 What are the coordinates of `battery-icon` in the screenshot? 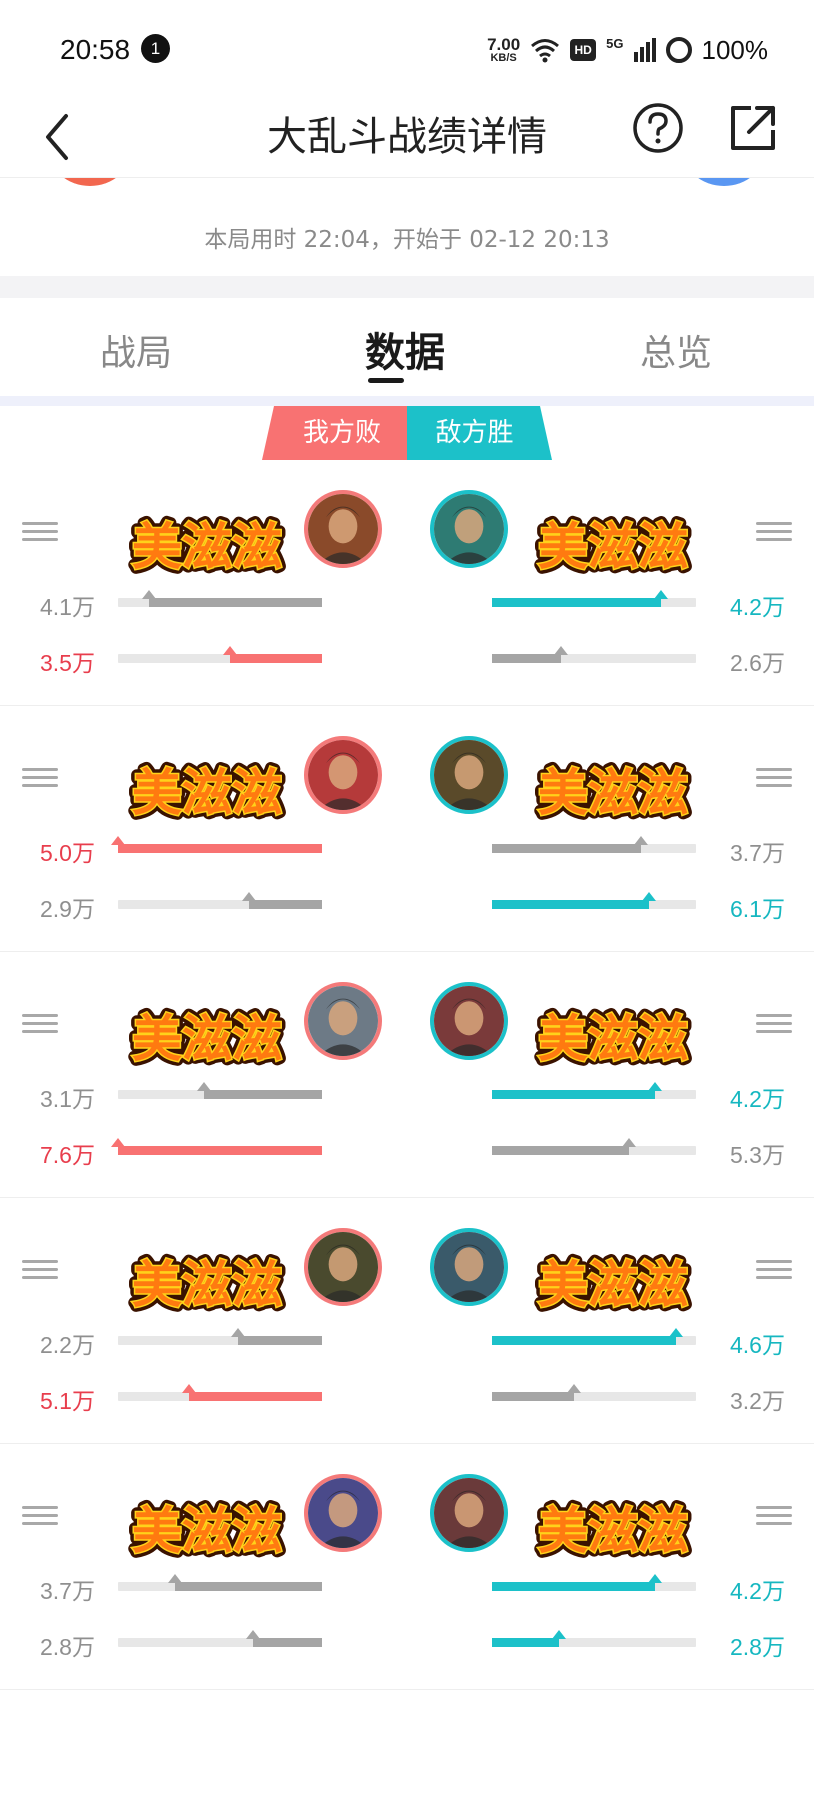 It's located at (678, 50).